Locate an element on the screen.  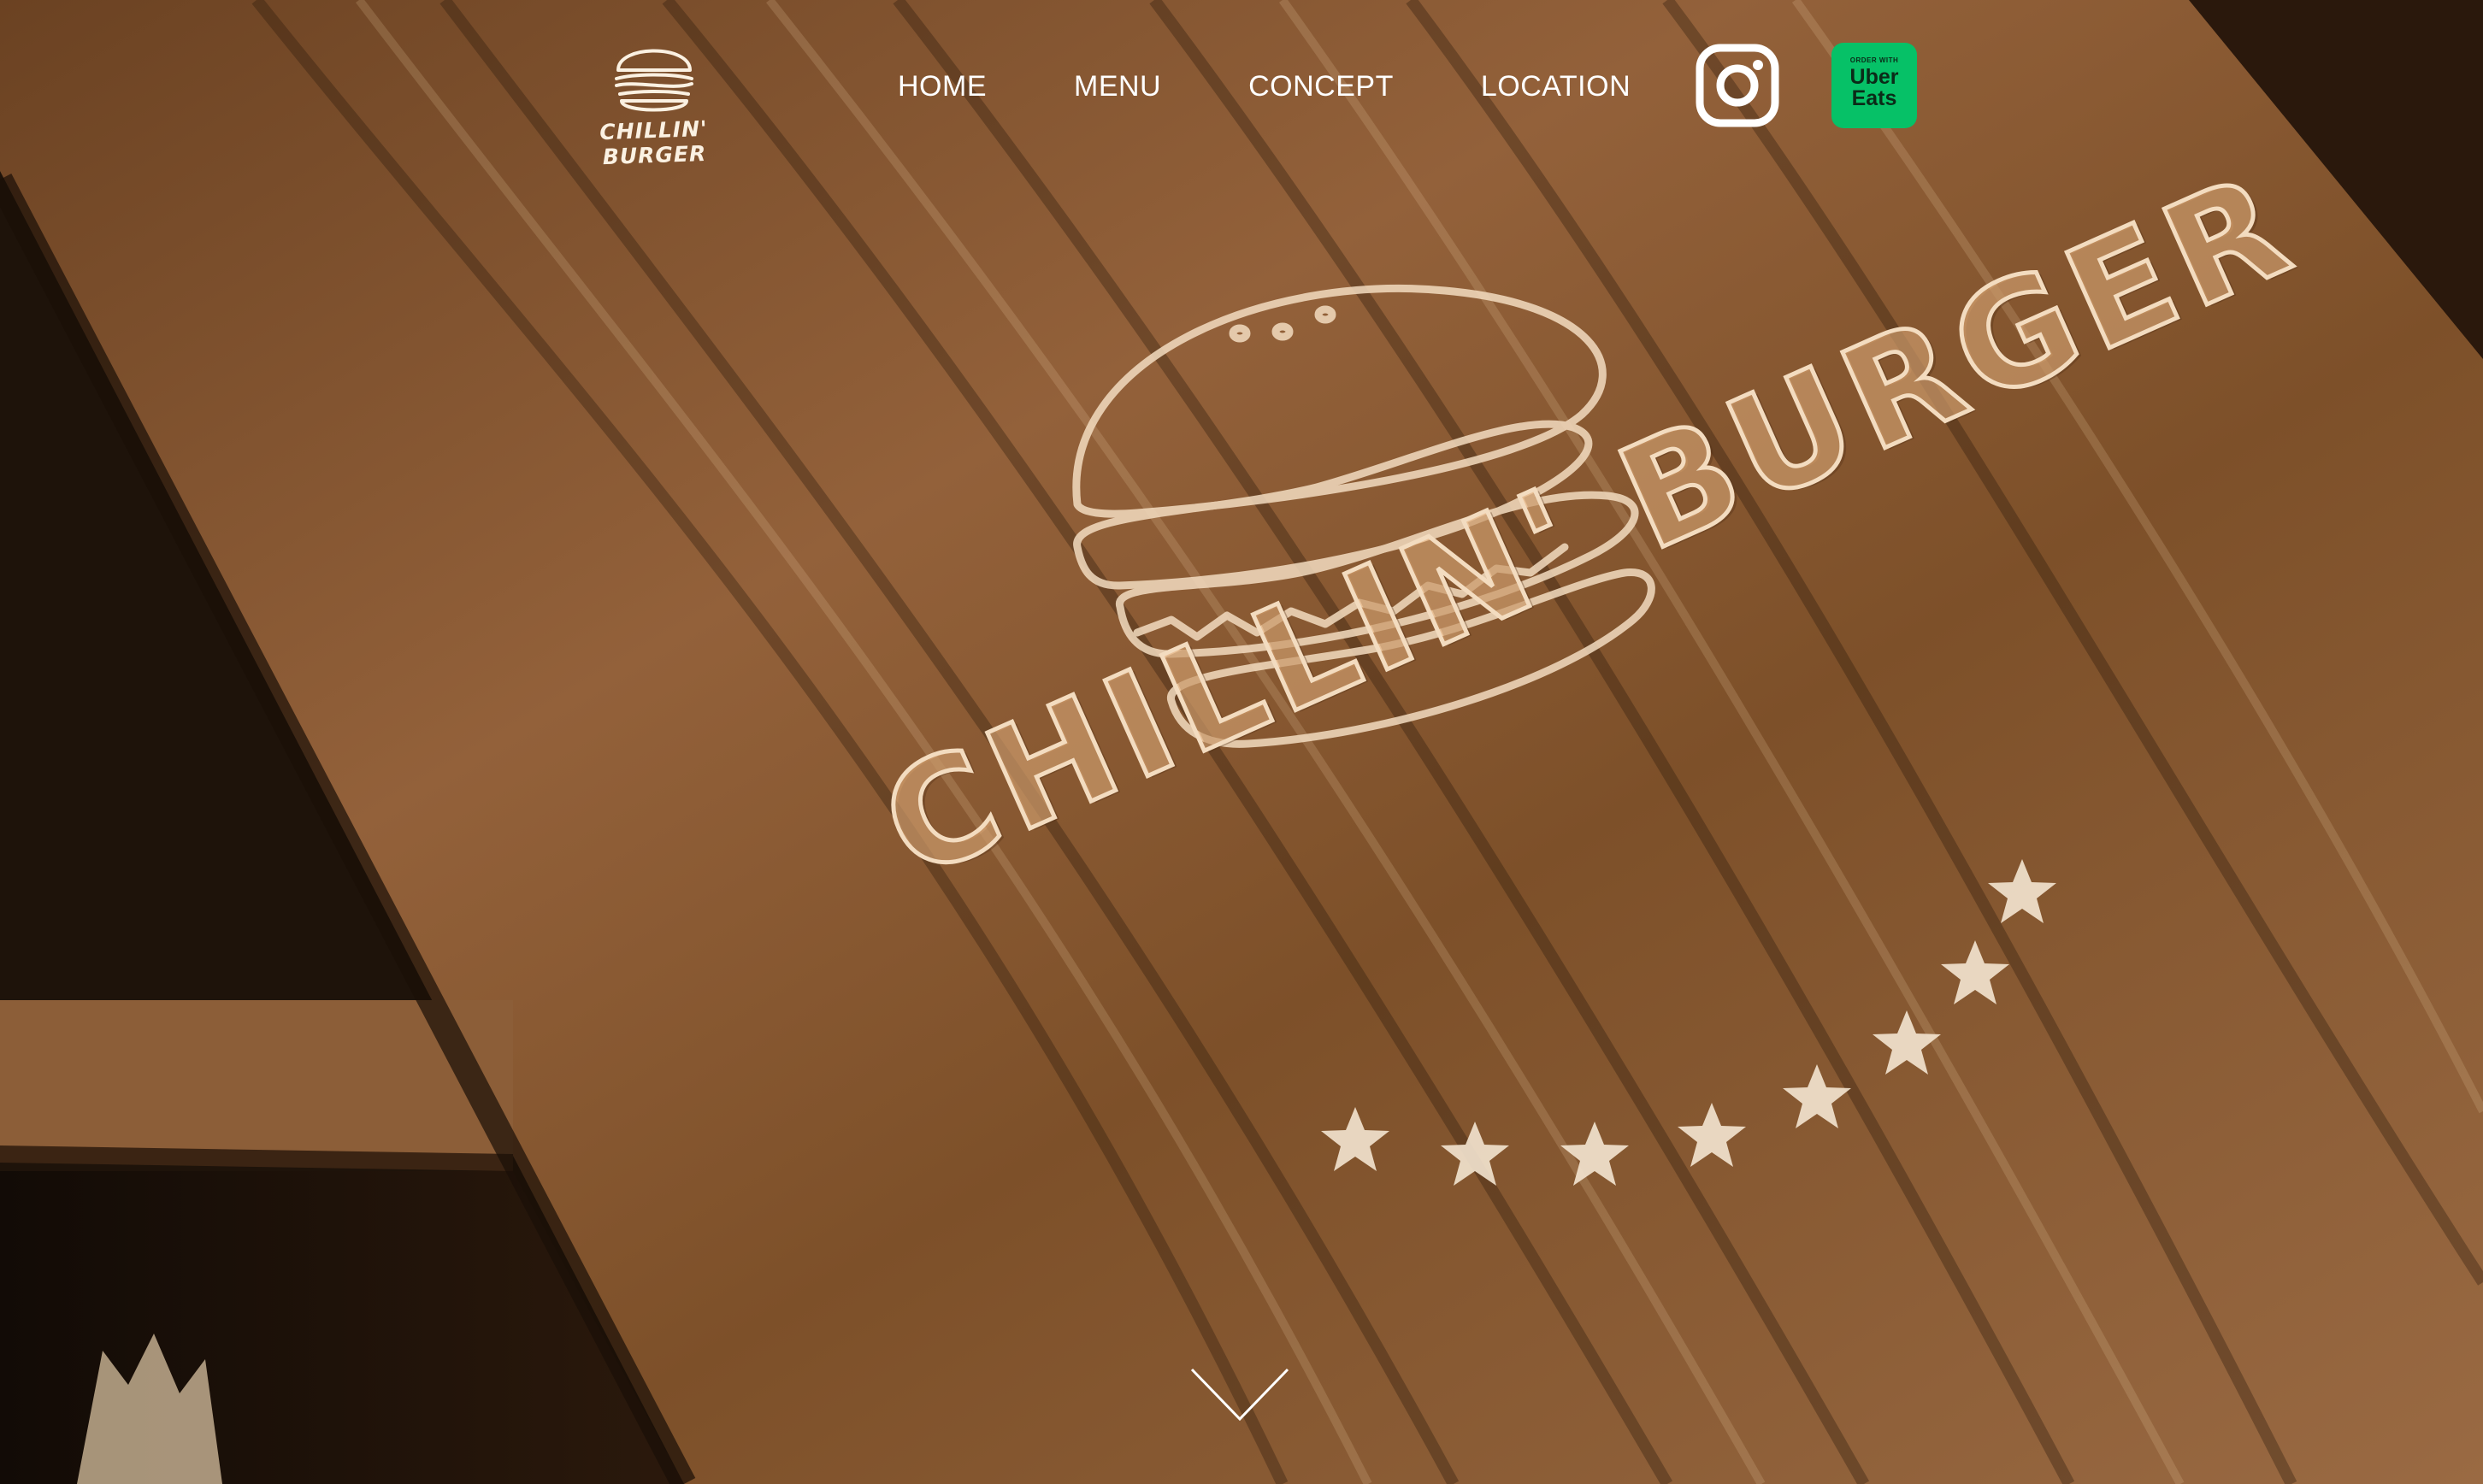
uber-eats-line1: Uber is located at coordinates (1874, 77).